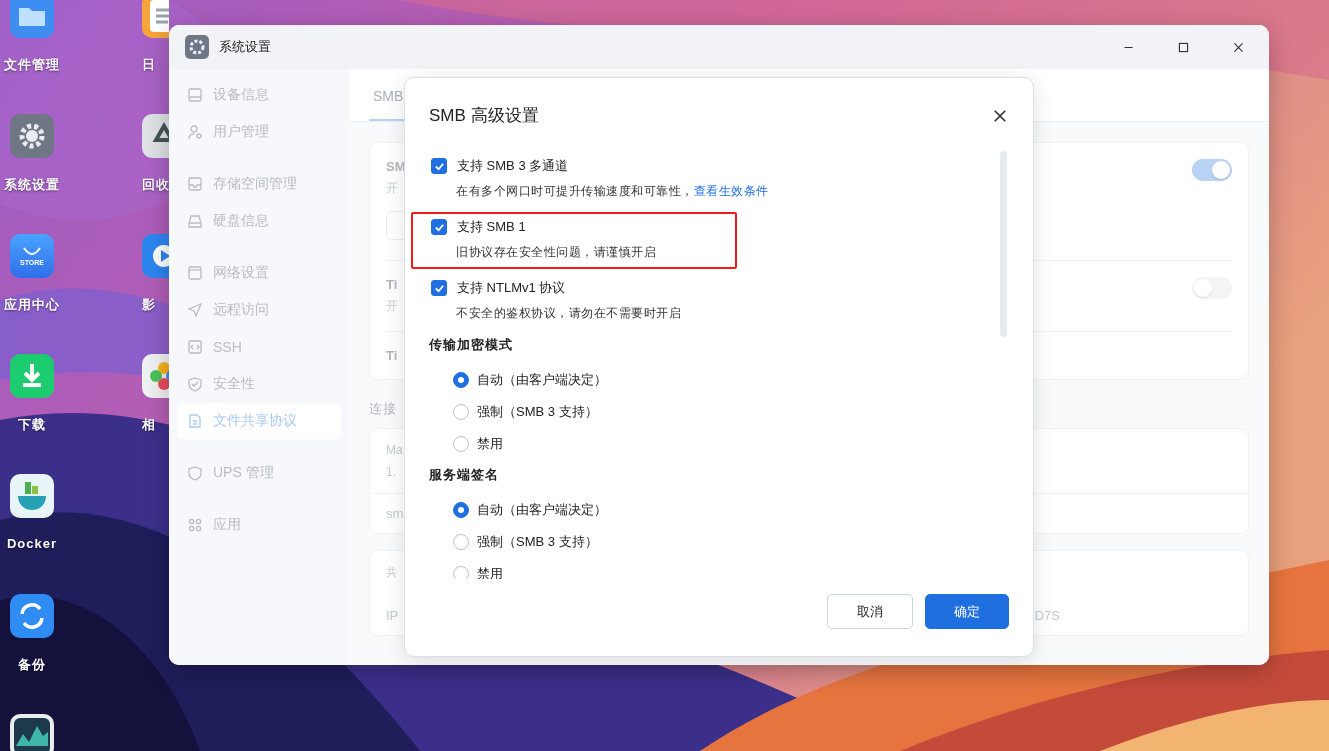 This screenshot has height=751, width=1329. Describe the element at coordinates (149, 305) in the screenshot. I see `desktop-icon-label: 影` at that location.